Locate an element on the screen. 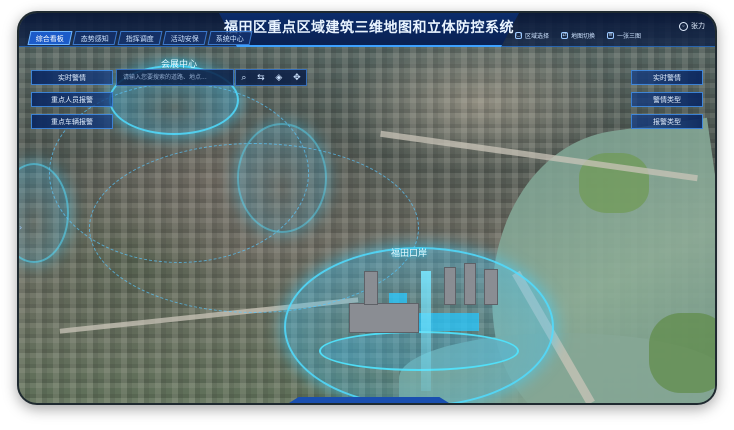 Image resolution: width=734 pixels, height=430 pixels. park-area is located at coordinates (682, 353).